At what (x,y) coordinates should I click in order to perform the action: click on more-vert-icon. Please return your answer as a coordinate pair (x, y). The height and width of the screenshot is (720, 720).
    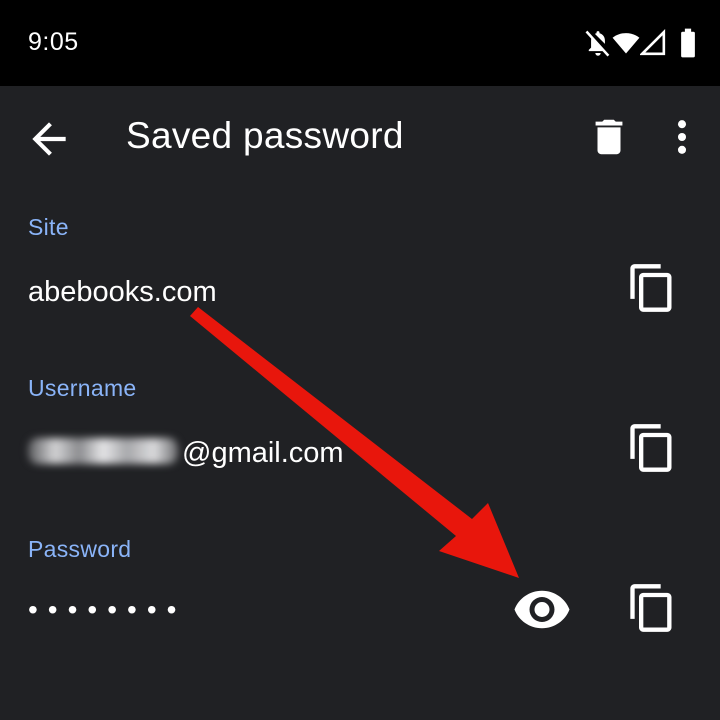
    Looking at the image, I should click on (682, 137).